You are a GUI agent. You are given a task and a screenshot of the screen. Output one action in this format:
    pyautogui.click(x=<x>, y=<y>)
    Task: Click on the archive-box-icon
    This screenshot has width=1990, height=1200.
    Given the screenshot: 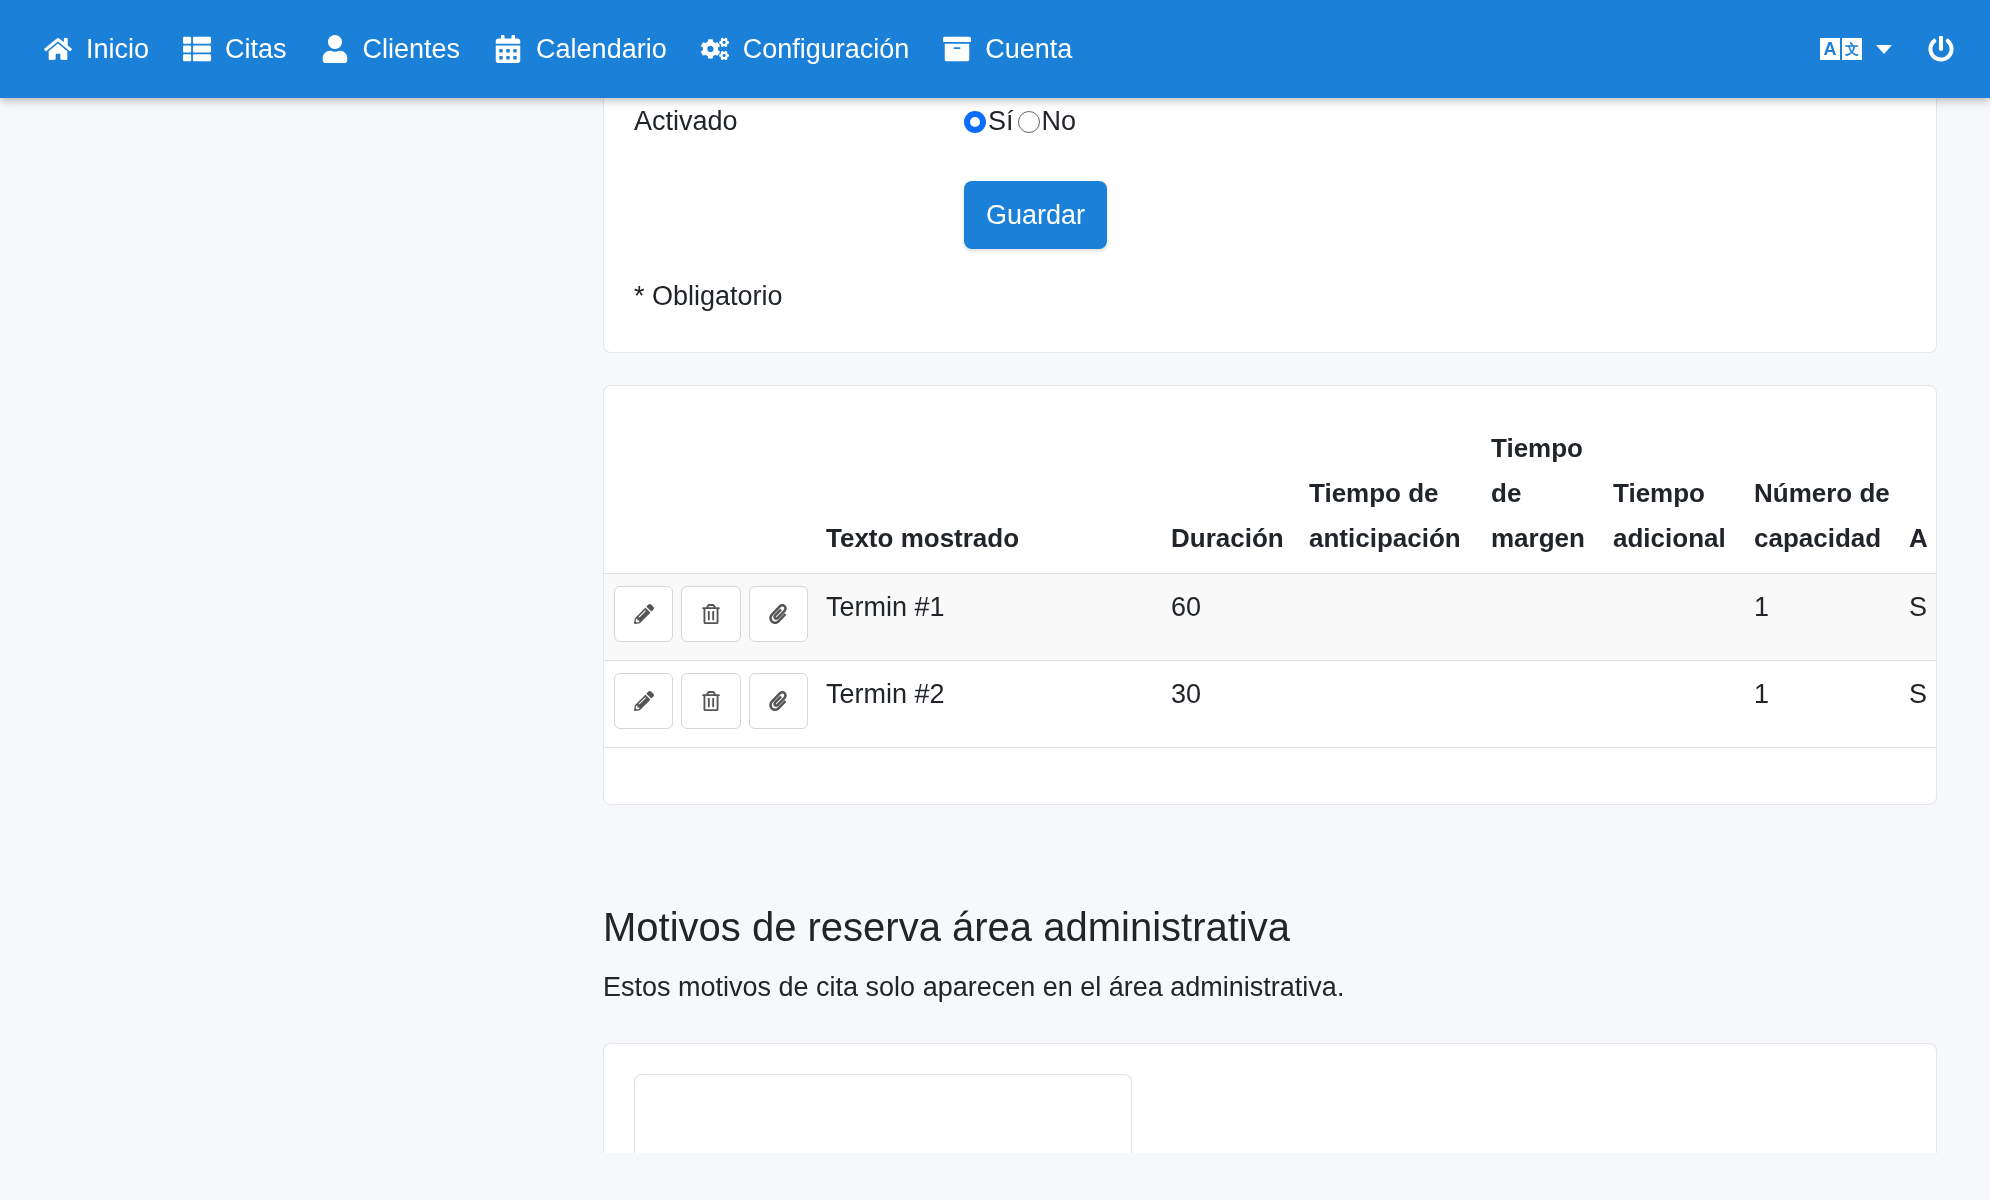 What is the action you would take?
    pyautogui.click(x=957, y=49)
    